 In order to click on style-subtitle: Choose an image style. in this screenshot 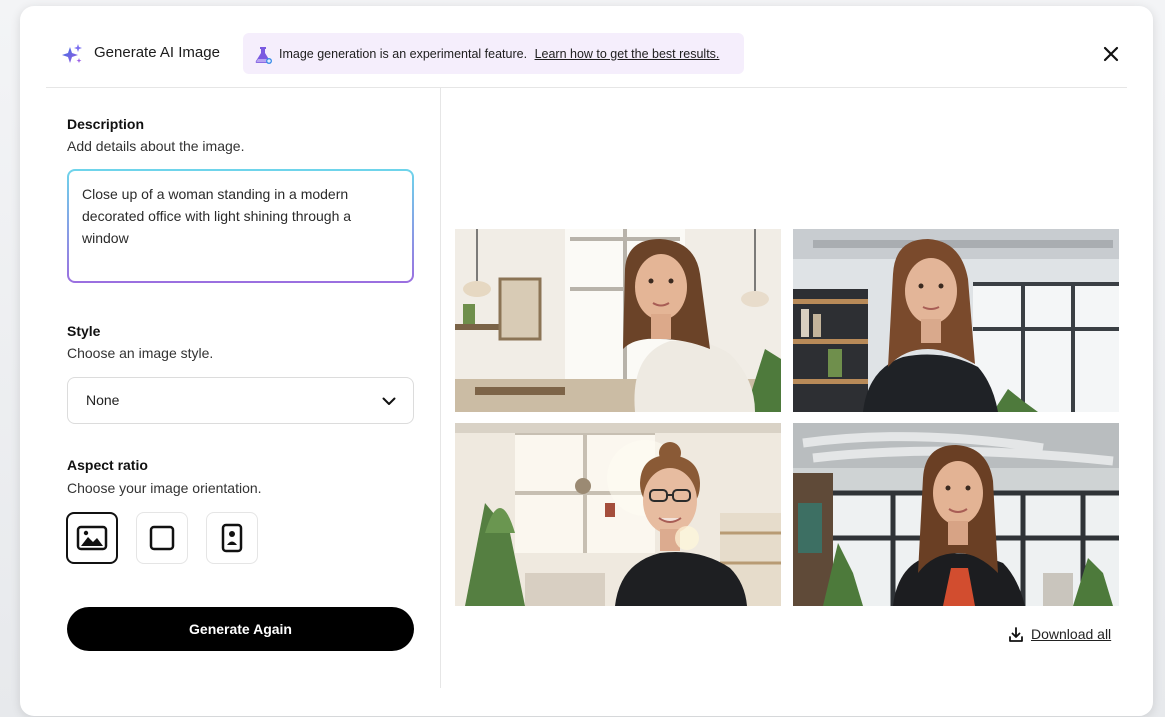, I will do `click(140, 353)`.